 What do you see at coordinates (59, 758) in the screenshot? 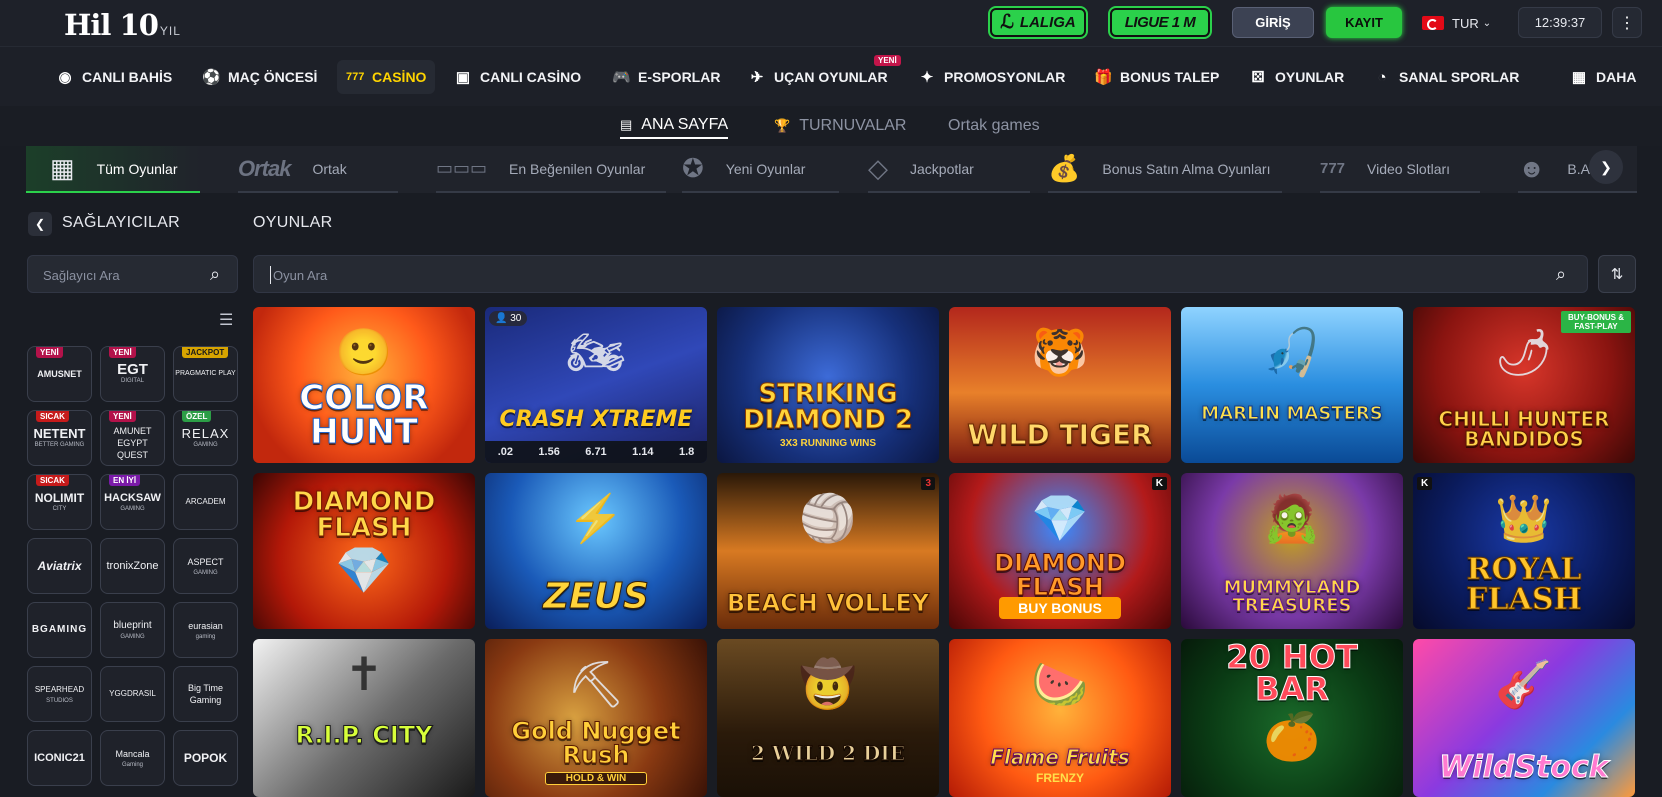
I see `provider-tile: ICONIC21` at bounding box center [59, 758].